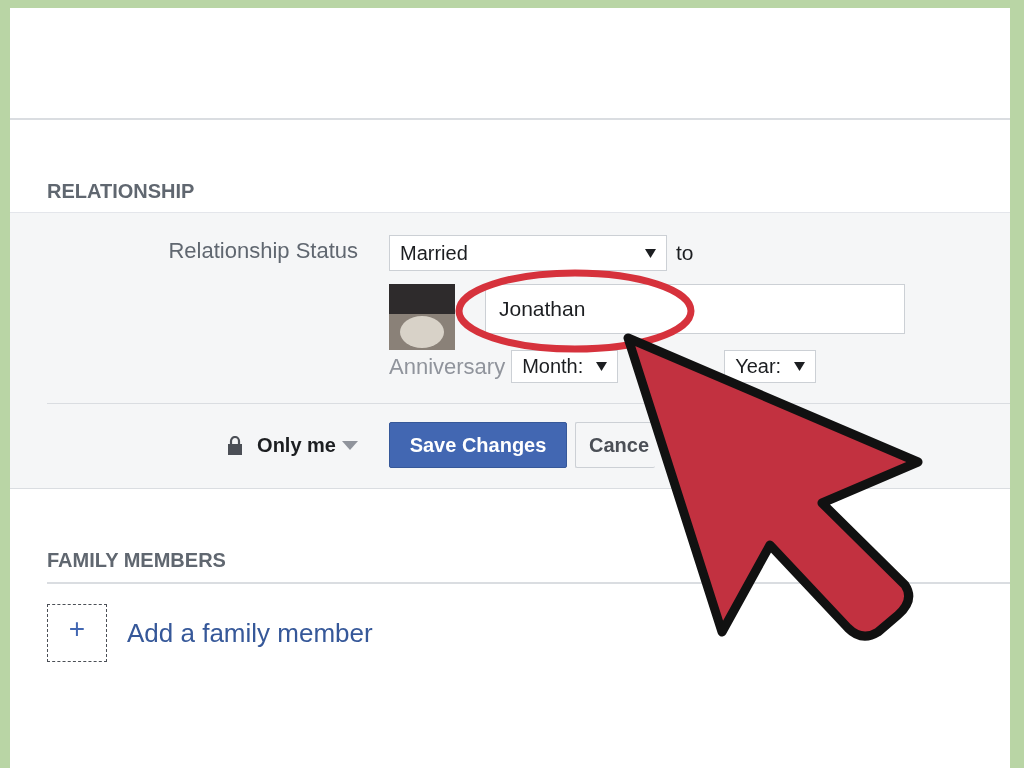 The image size is (1024, 768). What do you see at coordinates (478, 445) in the screenshot?
I see `save-changes-button: Save Changes` at bounding box center [478, 445].